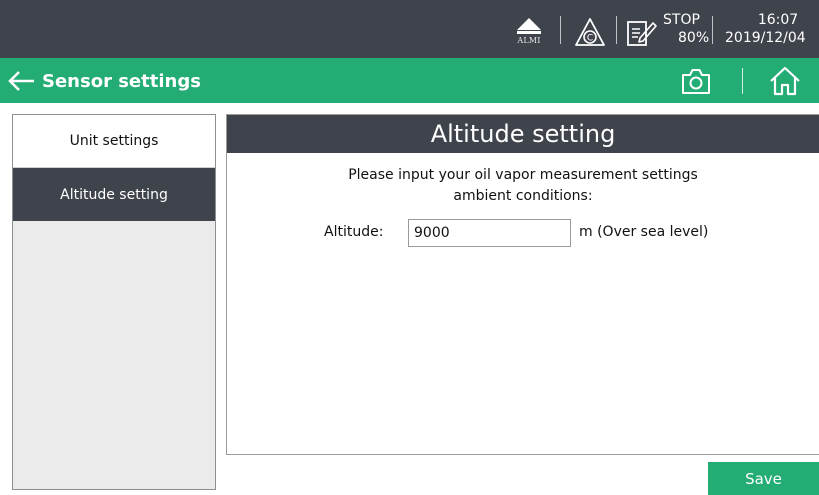  Describe the element at coordinates (742, 81) in the screenshot. I see `title-divider` at that location.